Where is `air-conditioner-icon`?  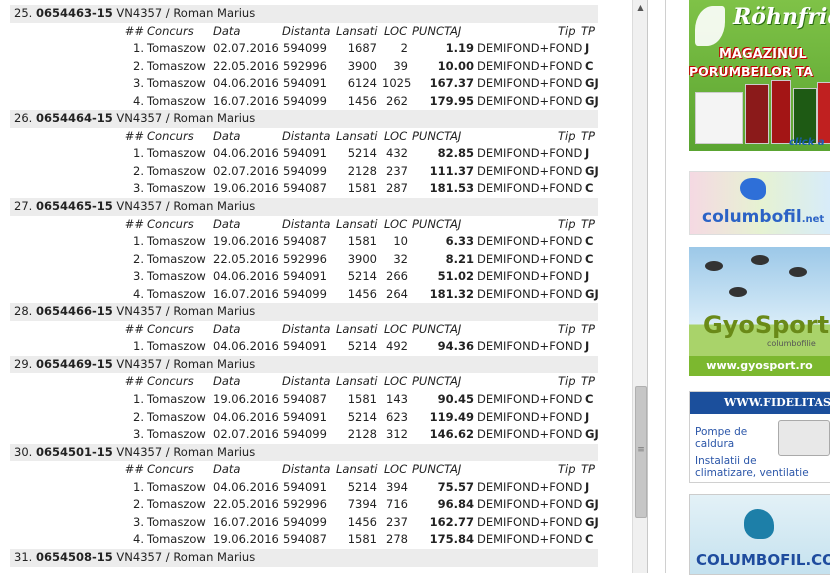 air-conditioner-icon is located at coordinates (804, 438).